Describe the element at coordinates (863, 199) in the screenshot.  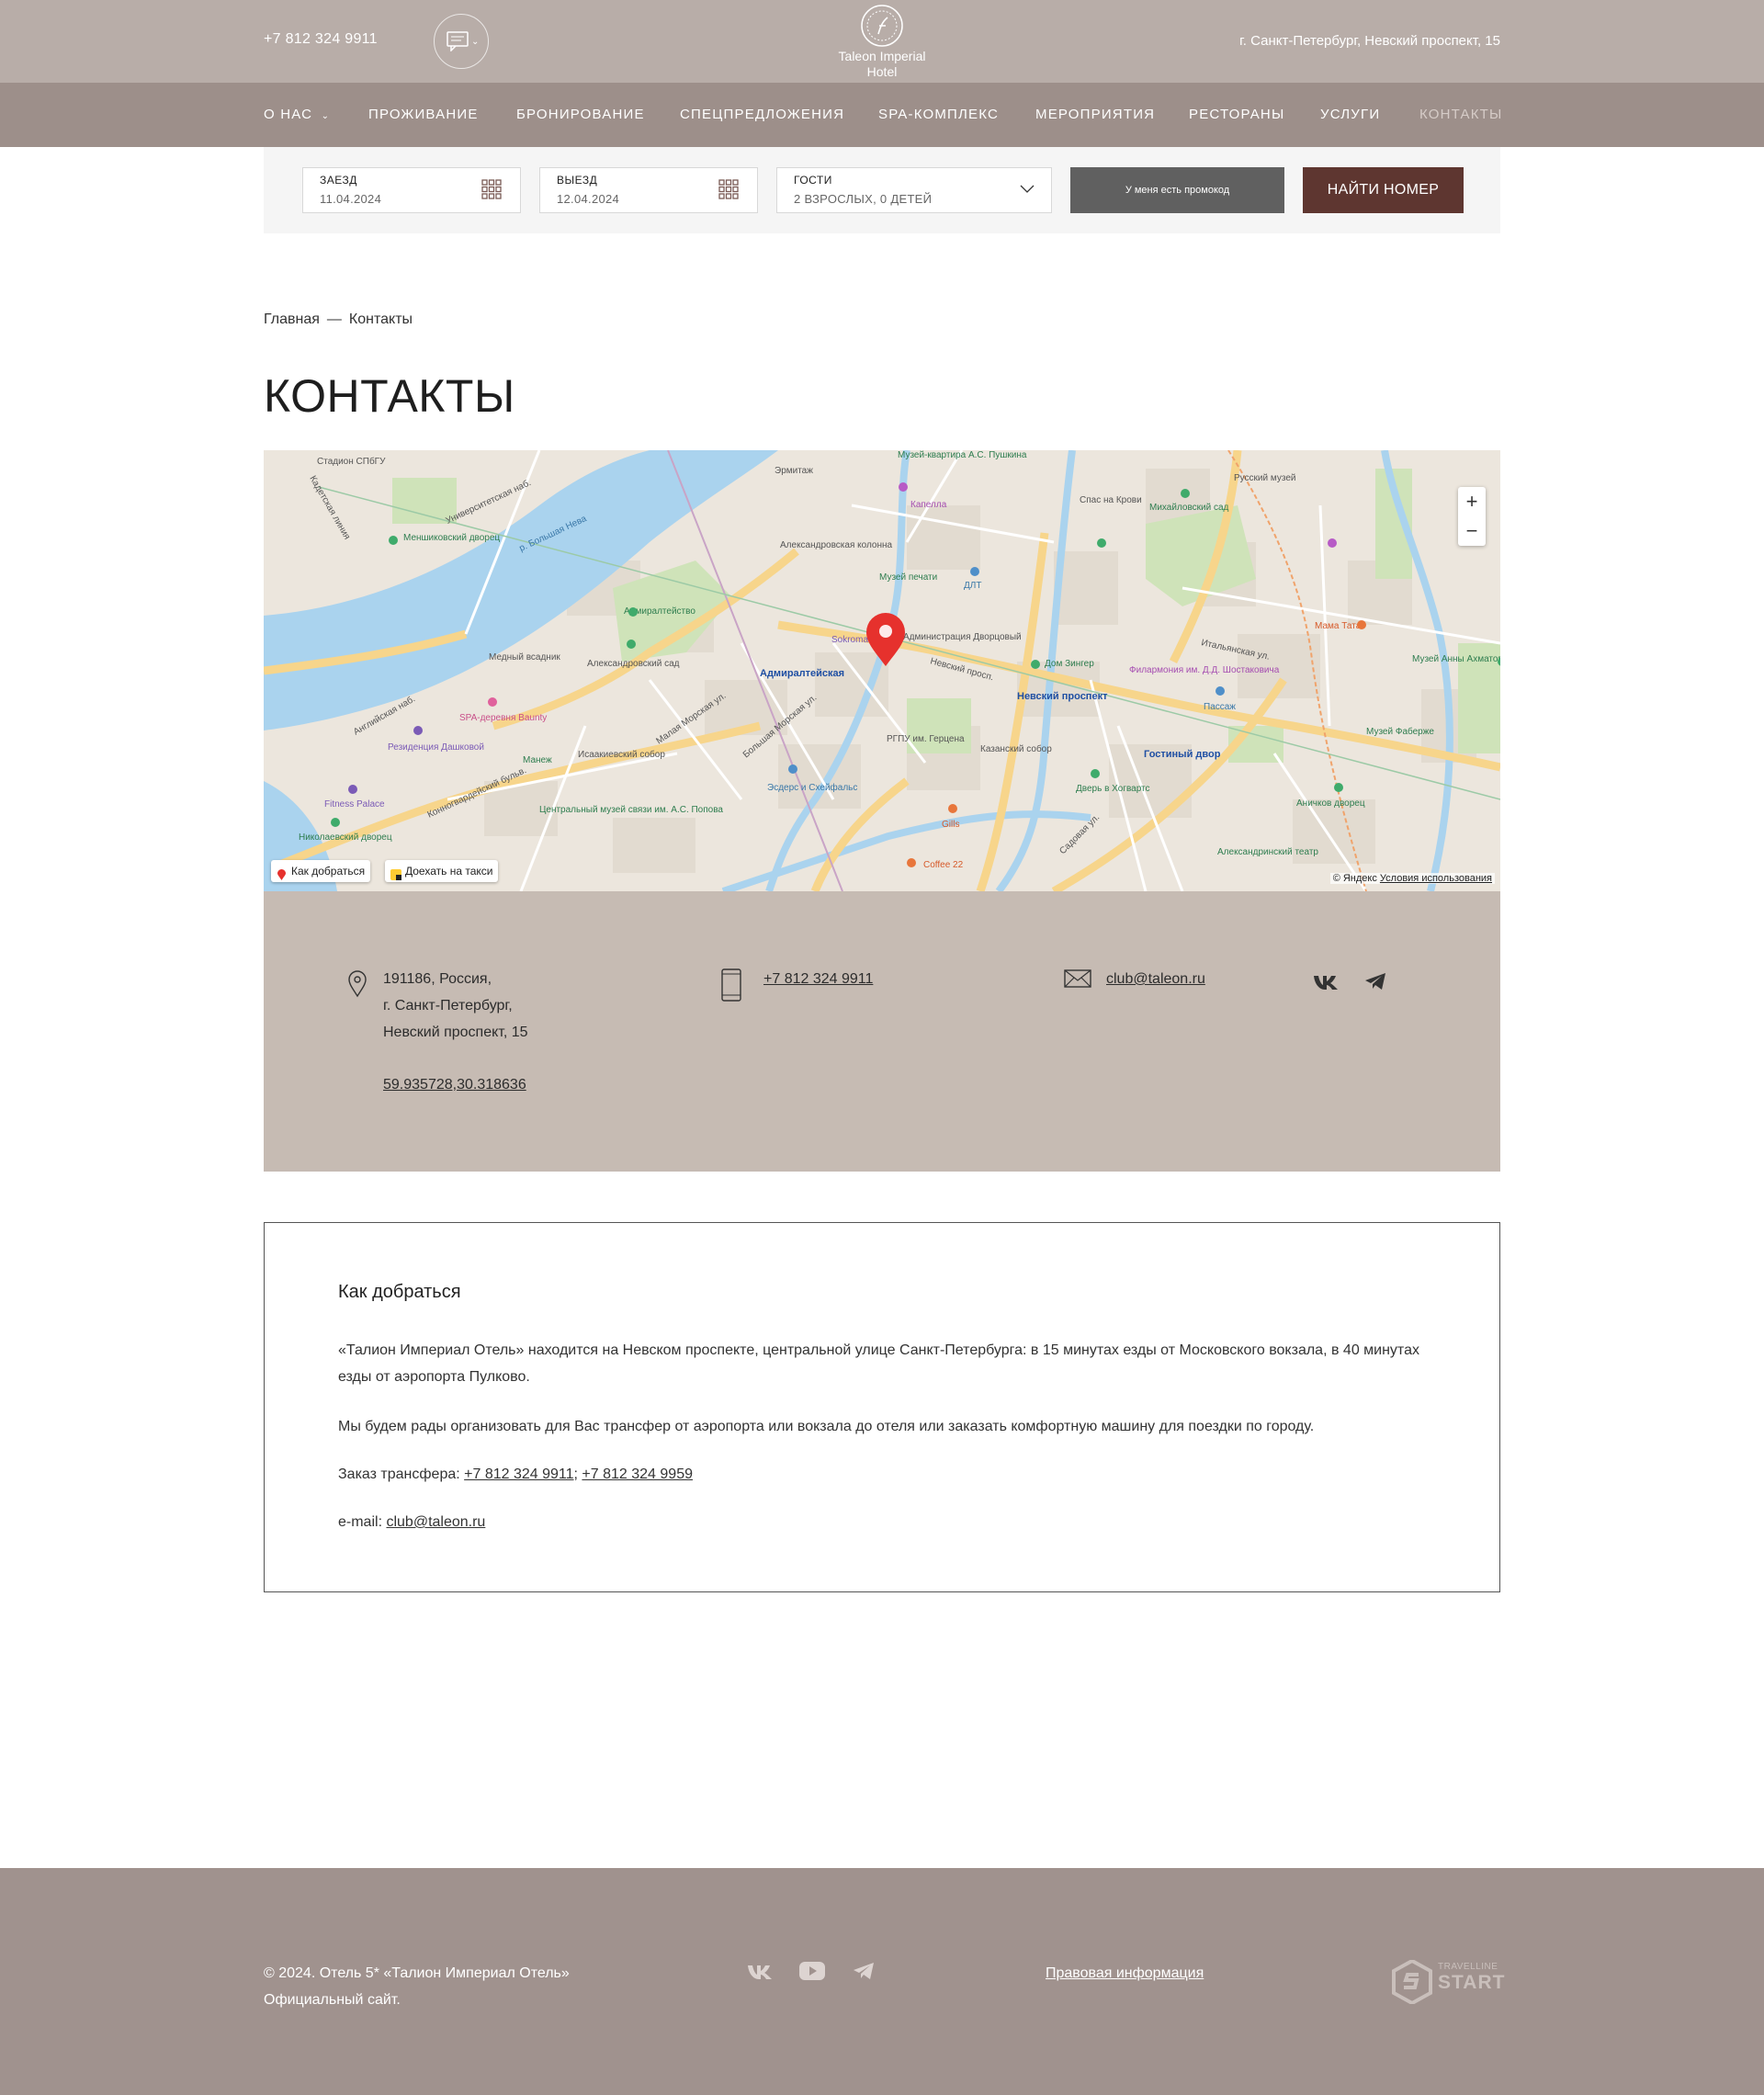
I see `guests-value: 2 ВЗРОСЛЫХ, 0 ДЕТЕЙ` at that location.